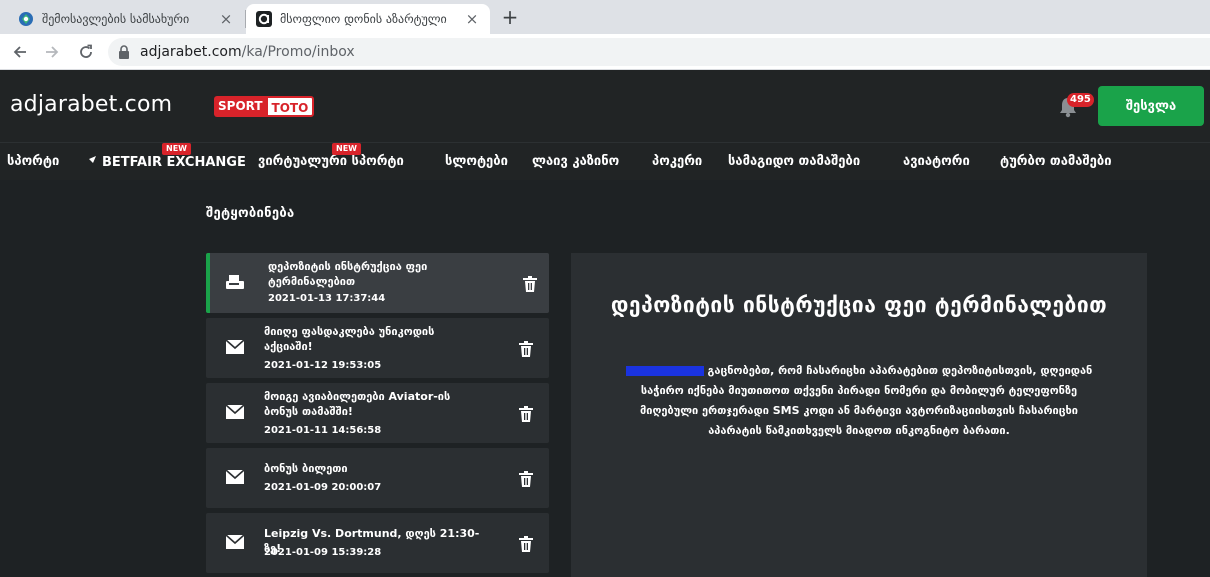 This screenshot has width=1210, height=577. I want to click on nav-item-label: ტურბო თამაშები, so click(1056, 161).